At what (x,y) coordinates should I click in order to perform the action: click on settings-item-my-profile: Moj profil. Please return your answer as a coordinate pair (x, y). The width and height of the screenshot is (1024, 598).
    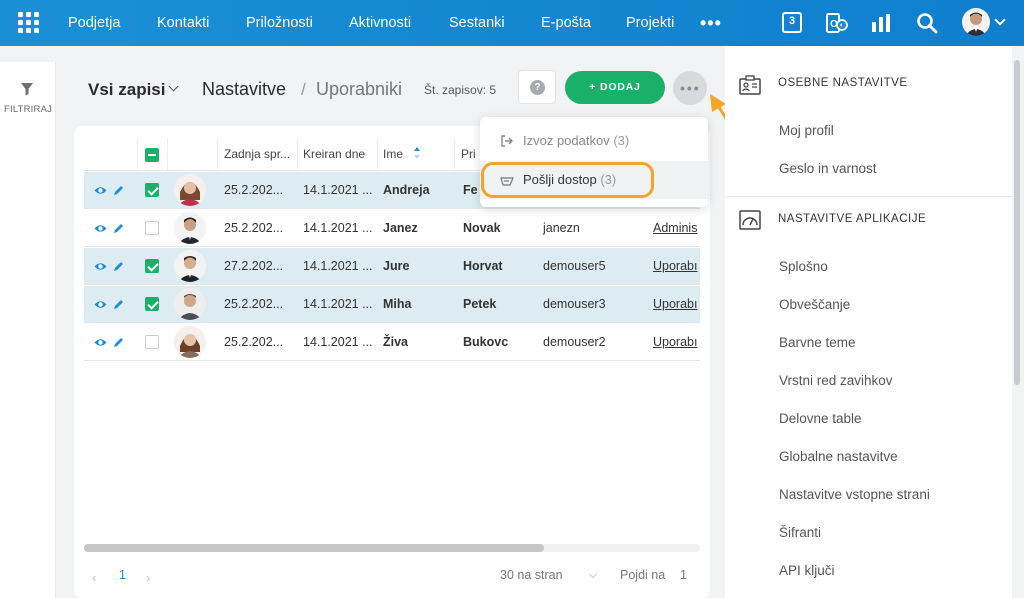
    Looking at the image, I should click on (806, 130).